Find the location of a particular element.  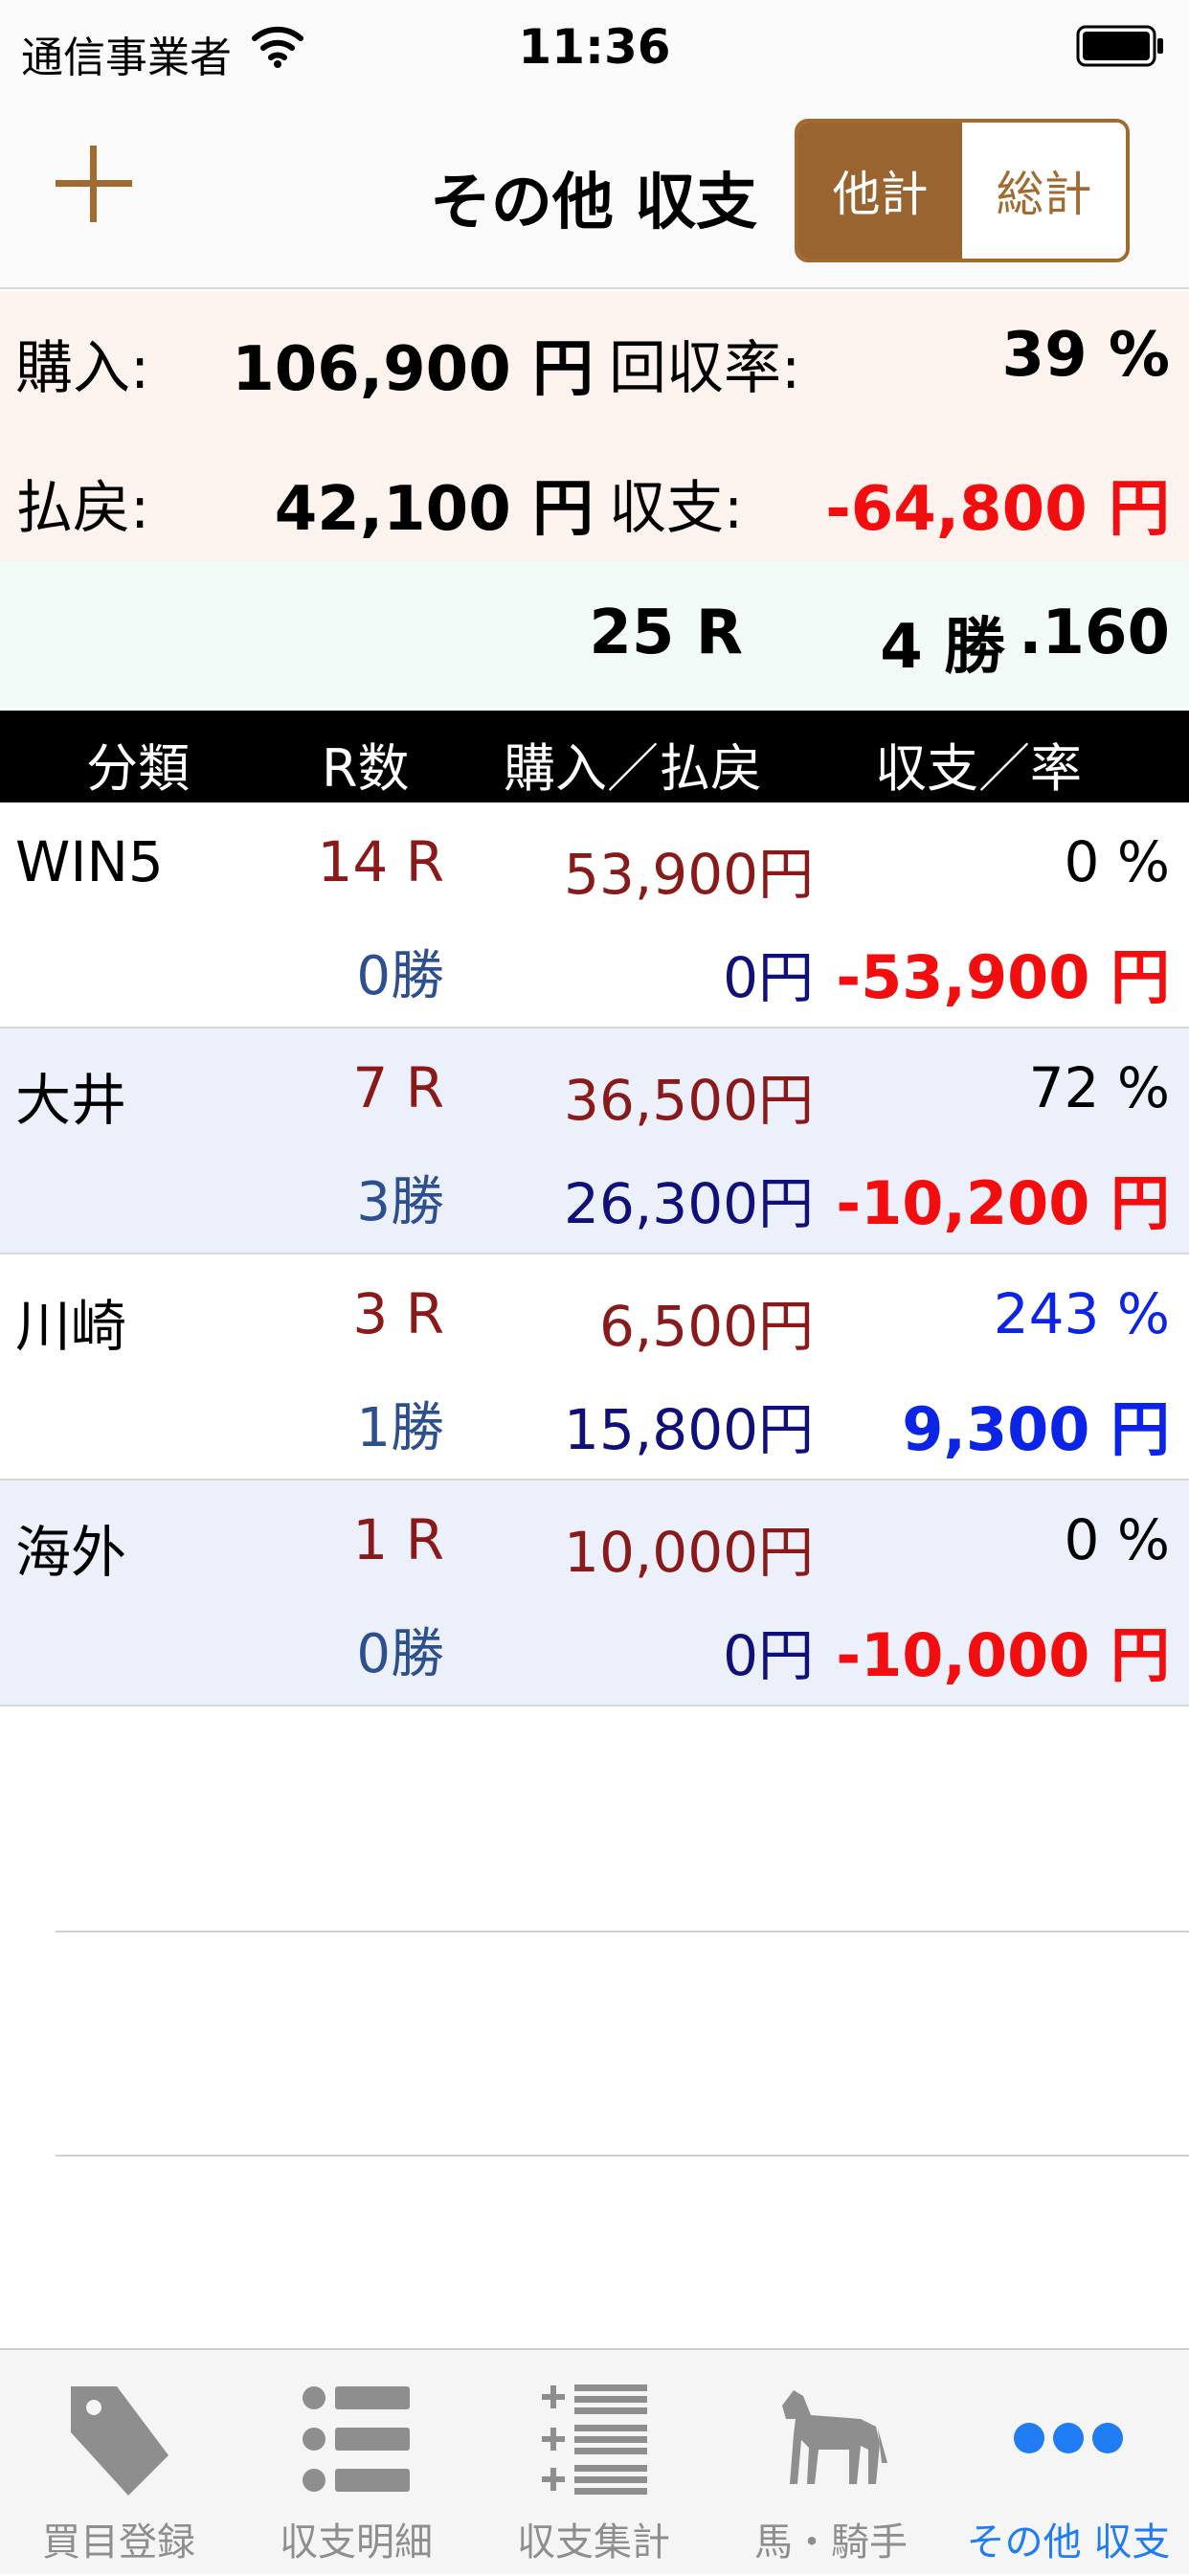

row-balance: -10,000 円 is located at coordinates (1003, 1655).